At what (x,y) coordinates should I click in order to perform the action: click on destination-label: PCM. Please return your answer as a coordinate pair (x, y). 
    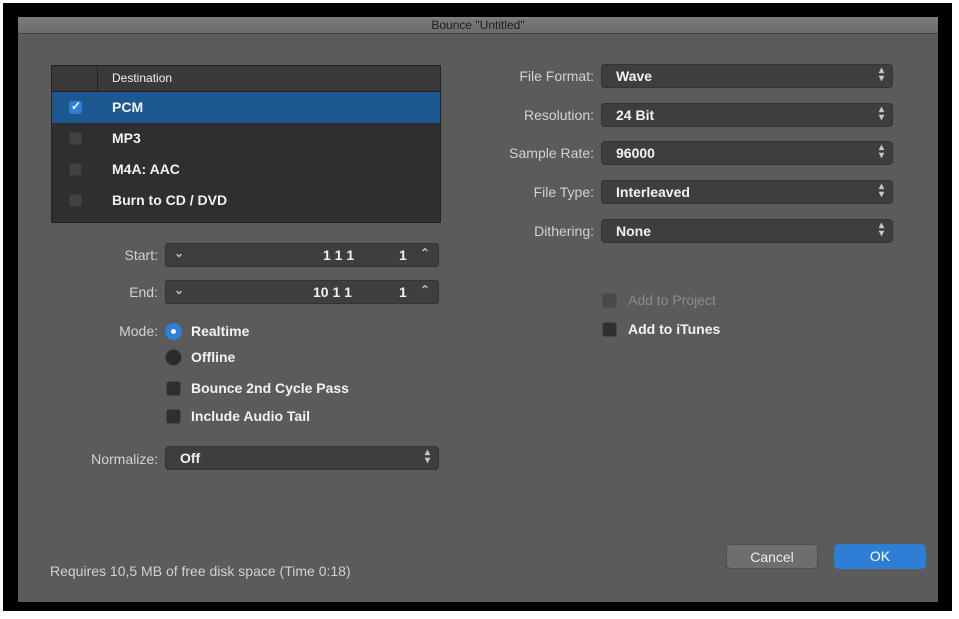
    Looking at the image, I should click on (128, 107).